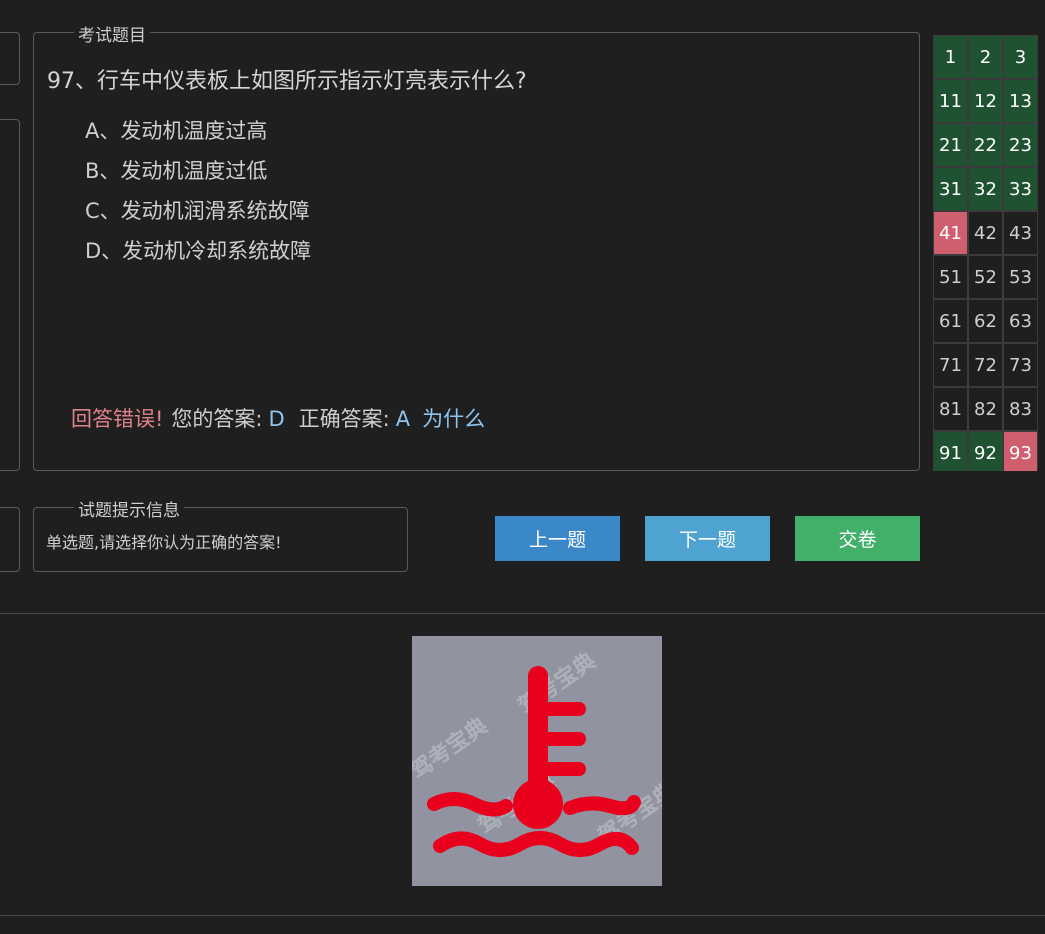 This screenshot has height=934, width=1045. What do you see at coordinates (1020, 277) in the screenshot?
I see `question-number-cell: 53` at bounding box center [1020, 277].